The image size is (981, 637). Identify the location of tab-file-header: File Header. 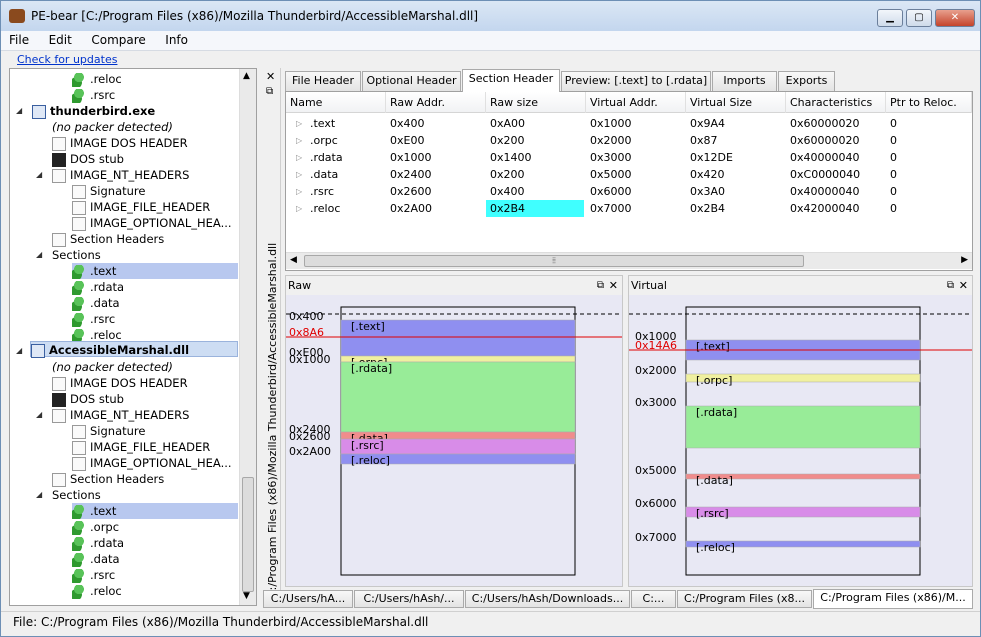
(323, 81).